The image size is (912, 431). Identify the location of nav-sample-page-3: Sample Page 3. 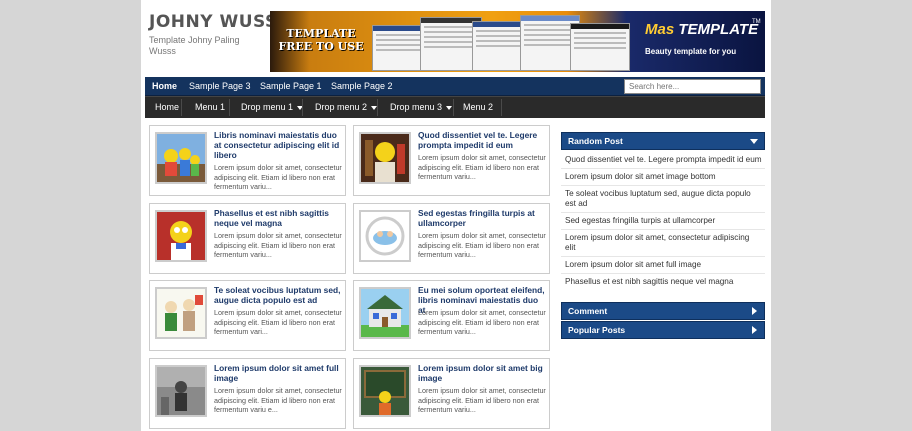
(220, 86).